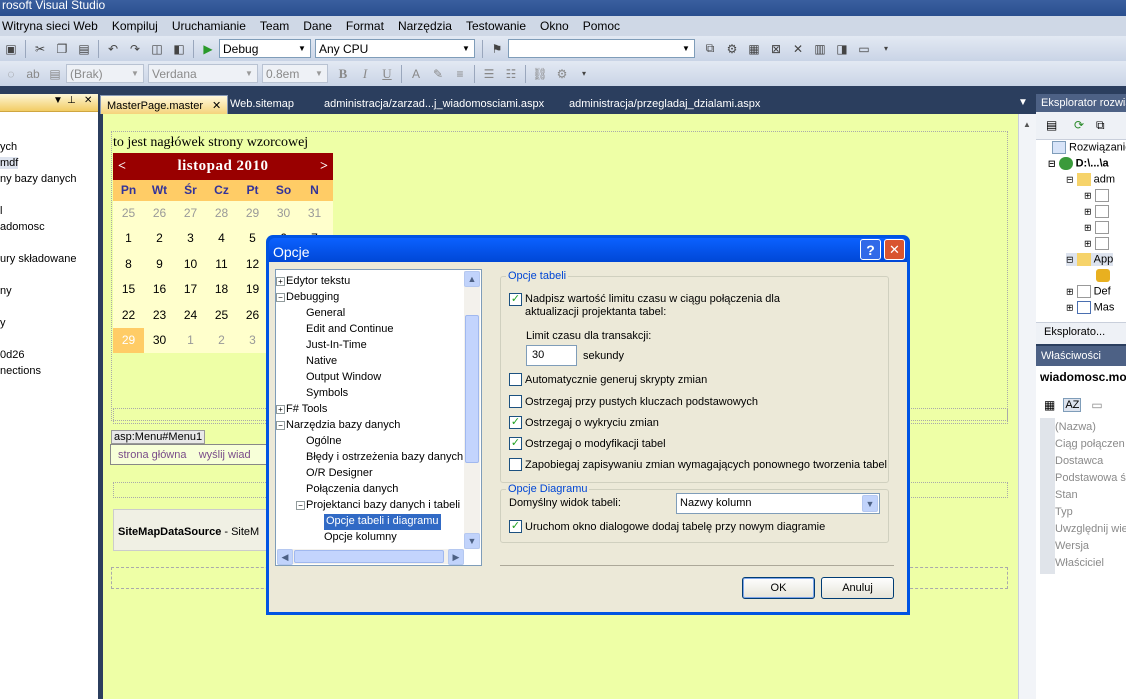 This screenshot has width=1126, height=699. What do you see at coordinates (128, 315) in the screenshot?
I see `calendar-day: 22` at bounding box center [128, 315].